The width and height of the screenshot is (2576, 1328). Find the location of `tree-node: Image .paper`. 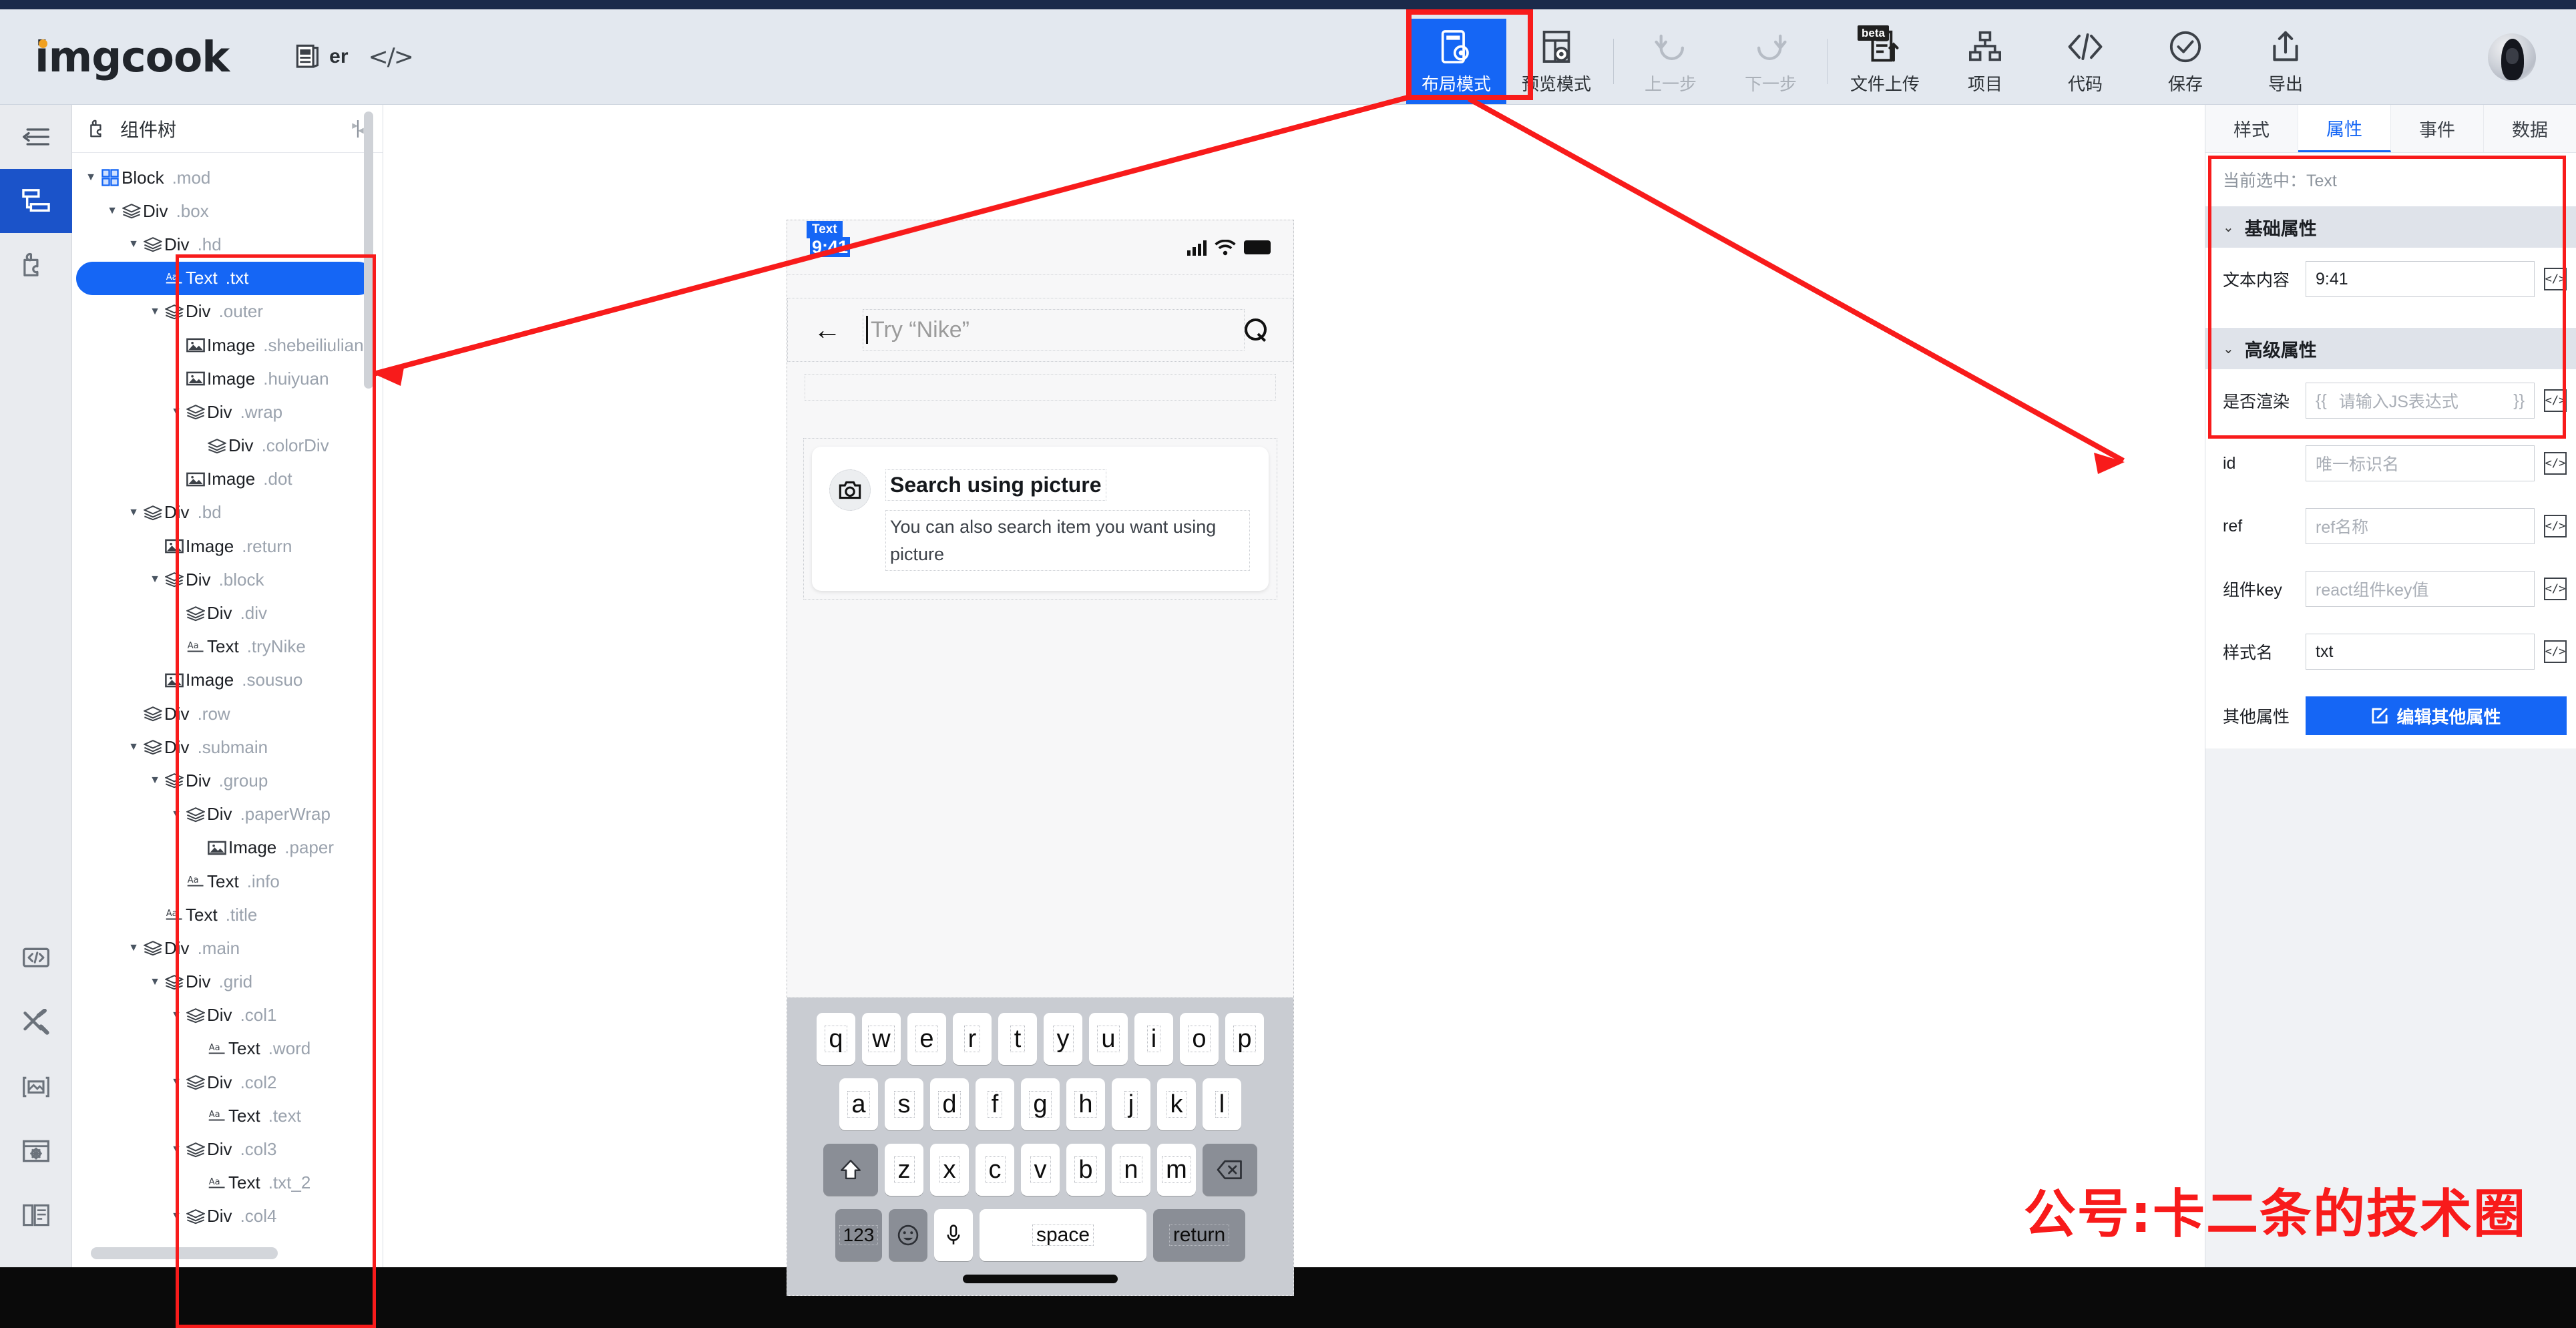

tree-node: Image .paper is located at coordinates (229, 848).